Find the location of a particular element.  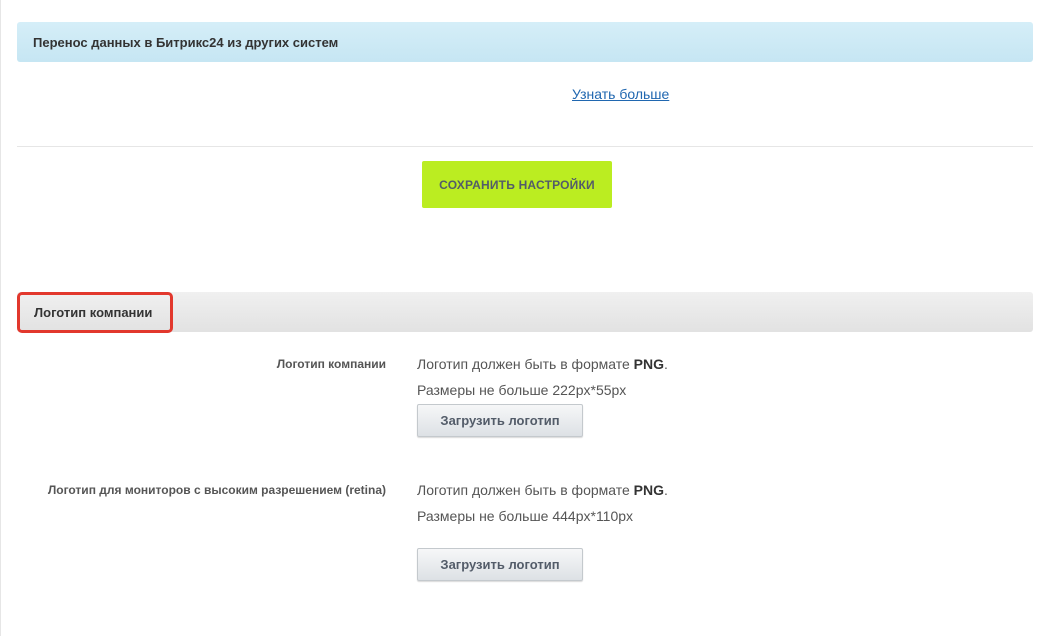

save-settings-button: СОХРАНИТЬ НАСТРОЙКИ is located at coordinates (517, 184).